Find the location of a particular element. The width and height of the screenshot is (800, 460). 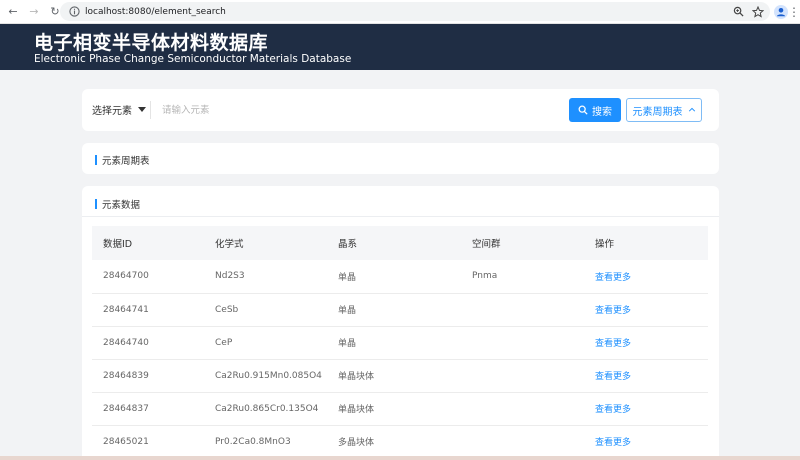

browser-toolbar: ← → ↻ localhost:8080/element_search ⋮ is located at coordinates (400, 12).